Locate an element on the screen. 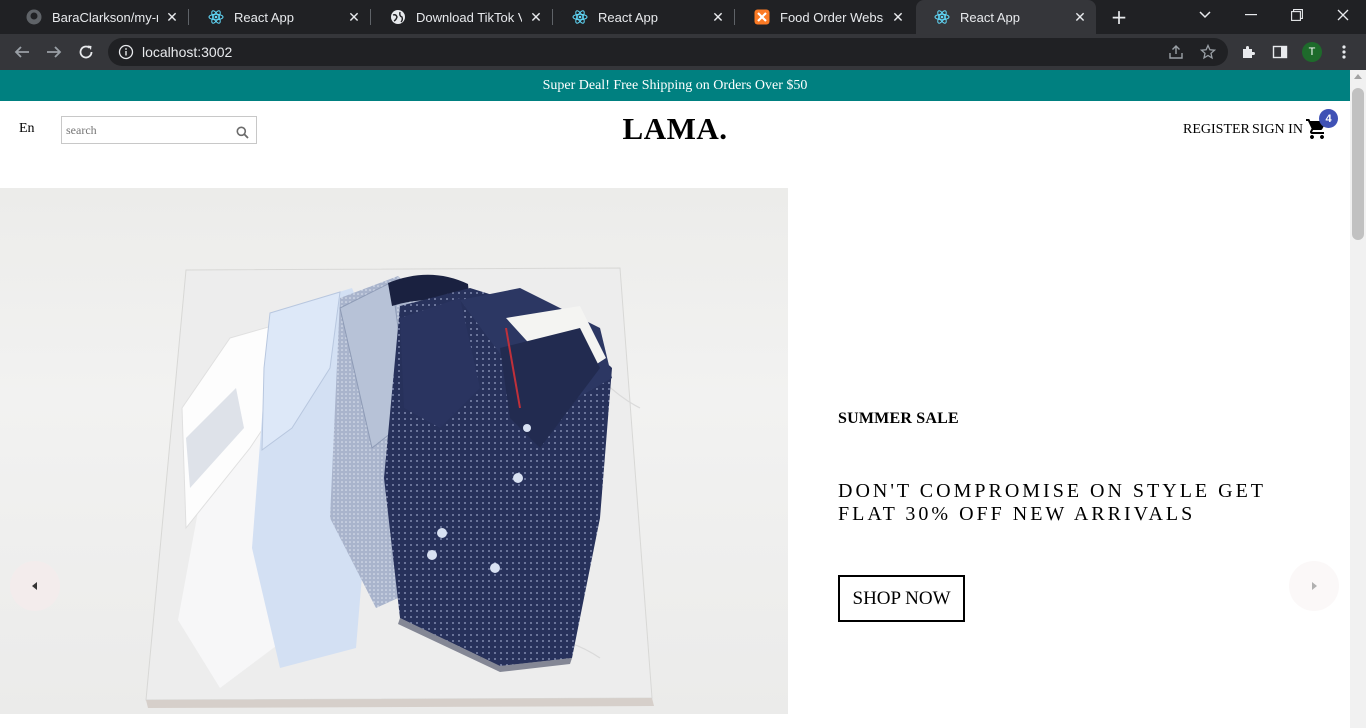 The image size is (1366, 728). browser-menu-icon is located at coordinates (1344, 52).